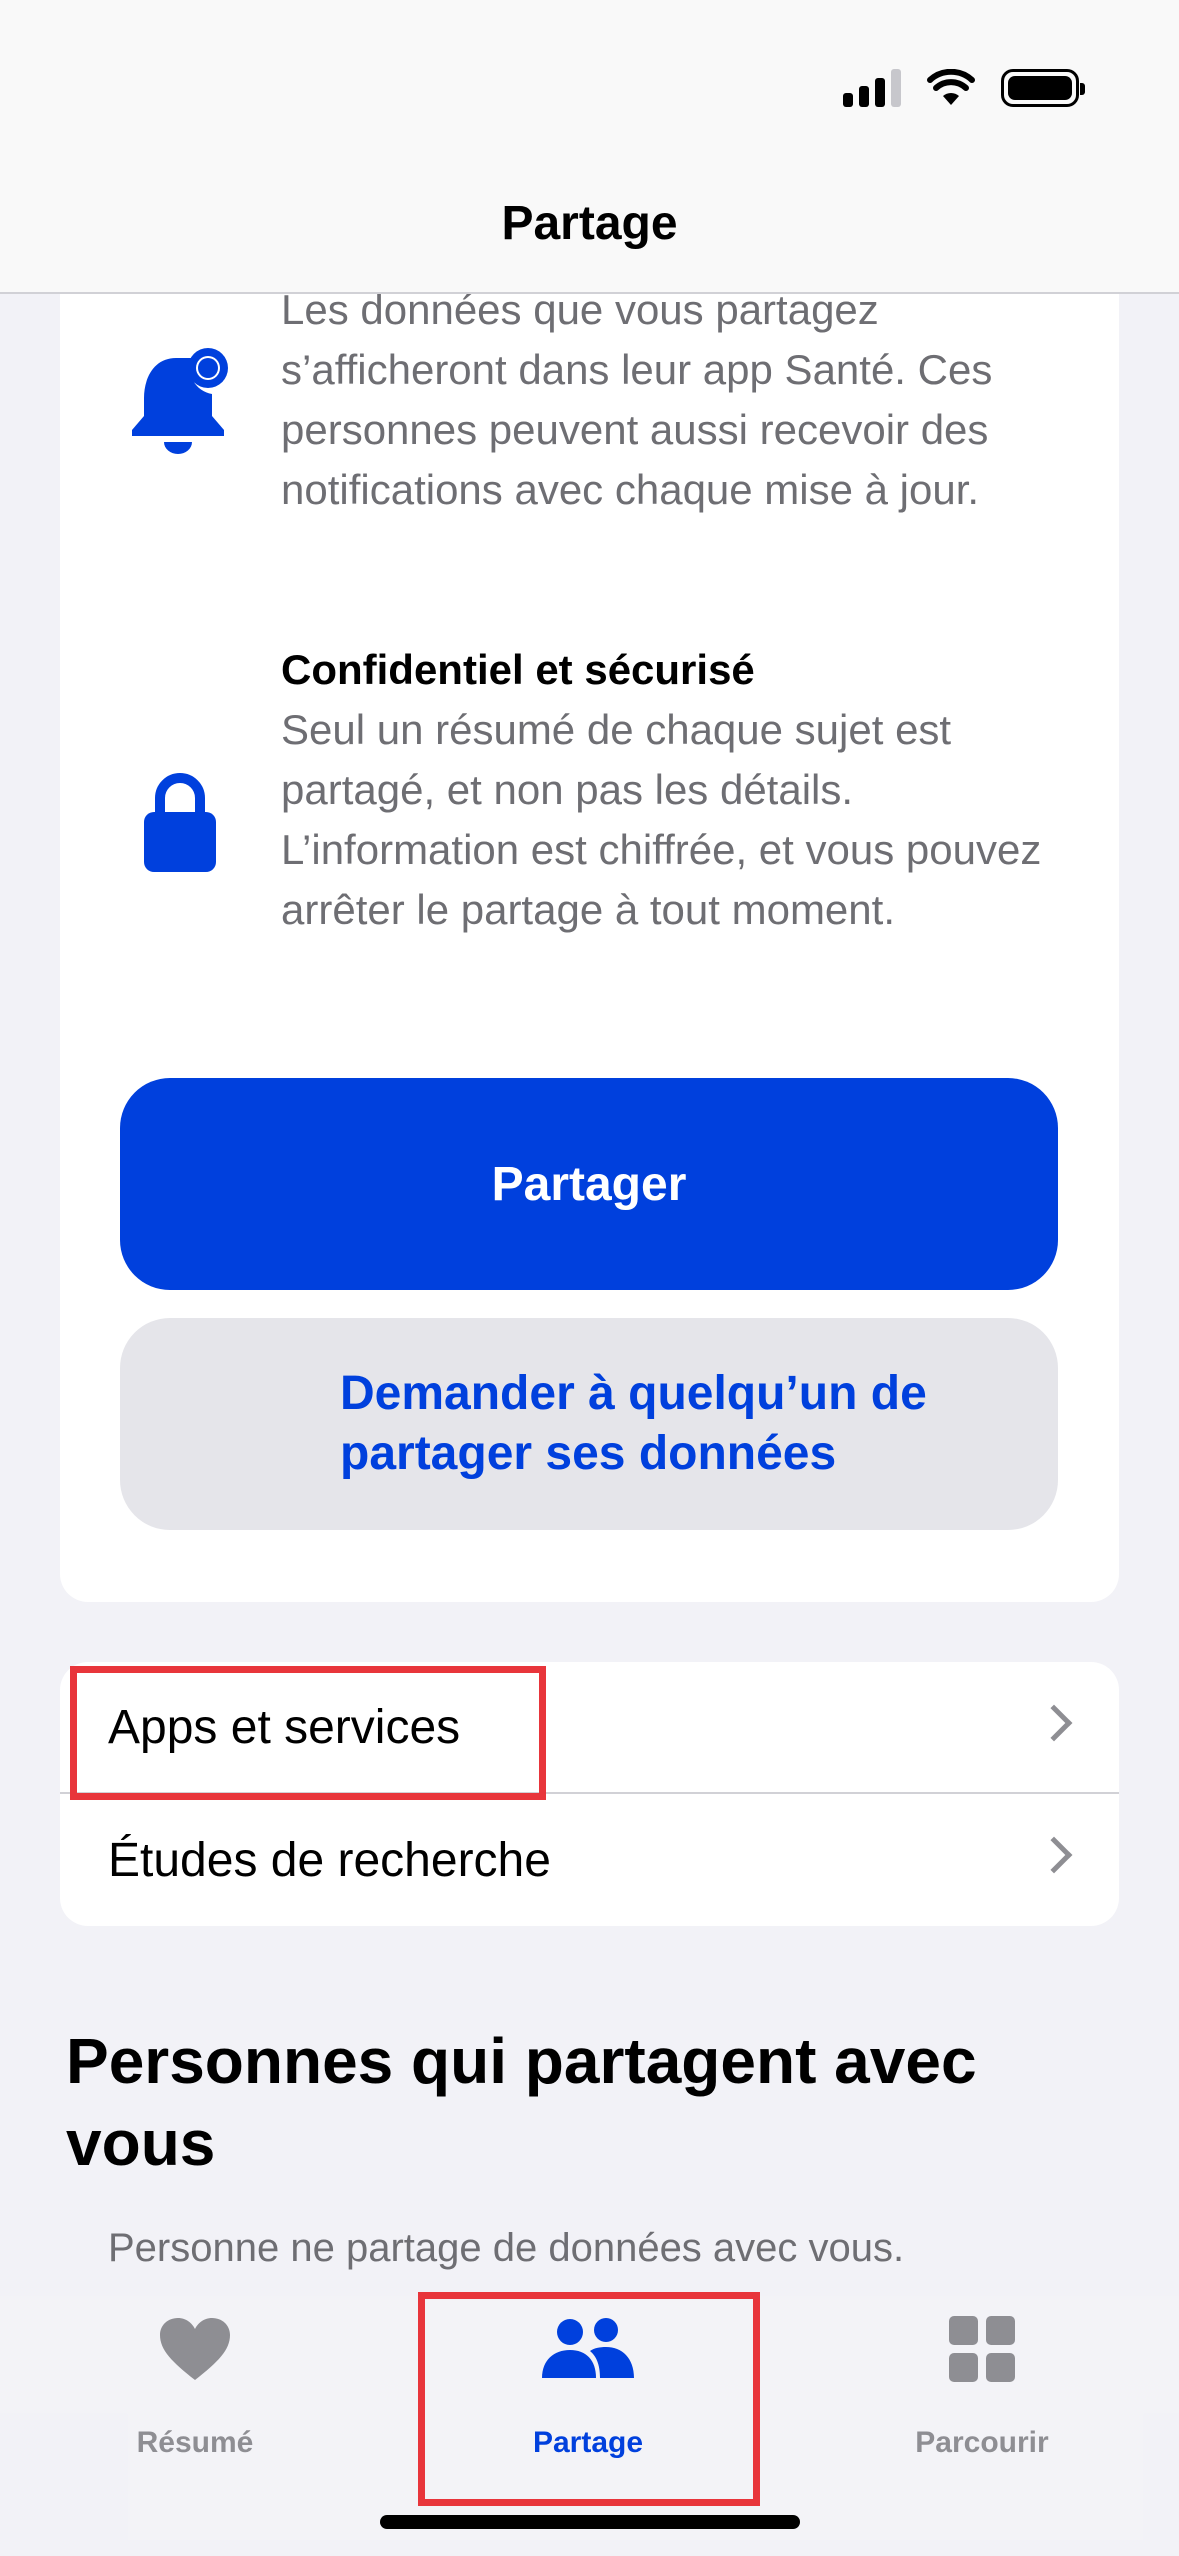 The width and height of the screenshot is (1179, 2556). What do you see at coordinates (589, 1860) in the screenshot?
I see `list-item-research-studies: Études de recherche` at bounding box center [589, 1860].